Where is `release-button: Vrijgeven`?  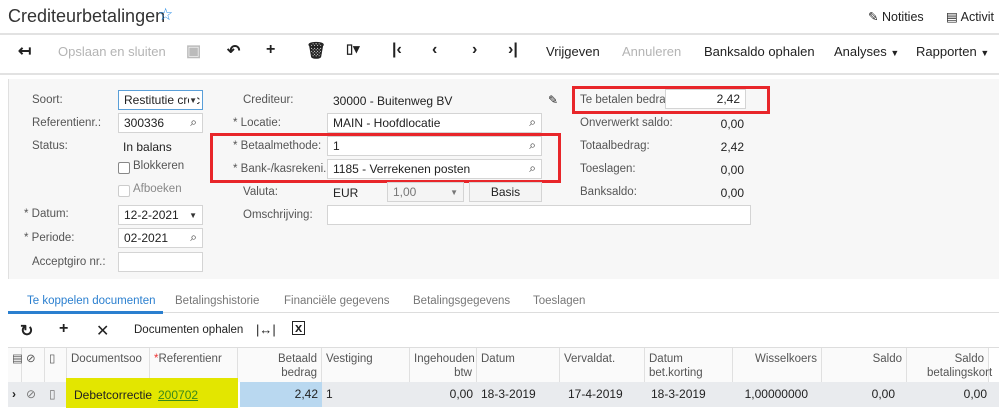
release-button: Vrijgeven is located at coordinates (573, 51).